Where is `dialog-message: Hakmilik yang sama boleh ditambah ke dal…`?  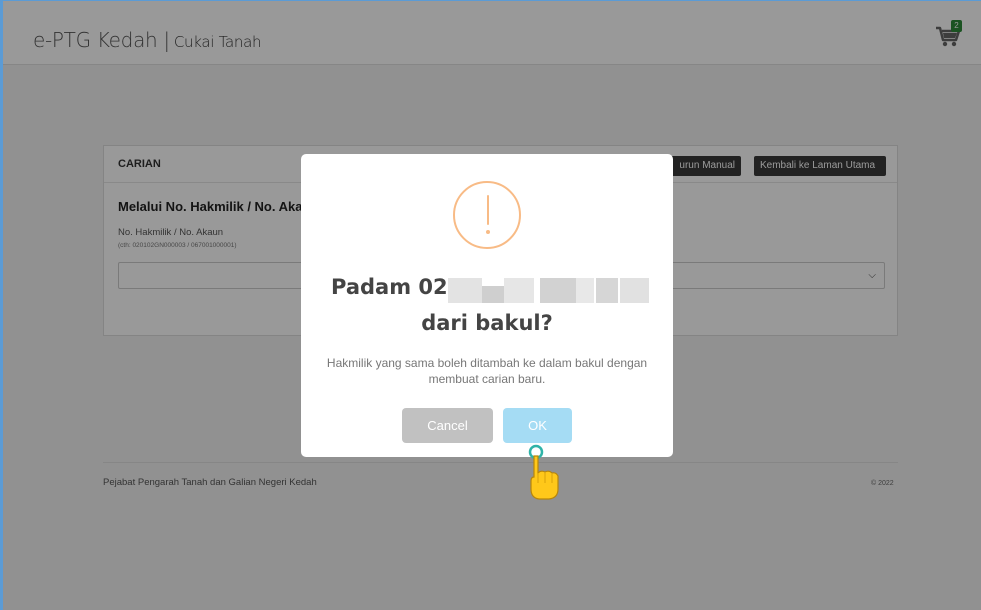 dialog-message: Hakmilik yang sama boleh ditambah ke dal… is located at coordinates (487, 371).